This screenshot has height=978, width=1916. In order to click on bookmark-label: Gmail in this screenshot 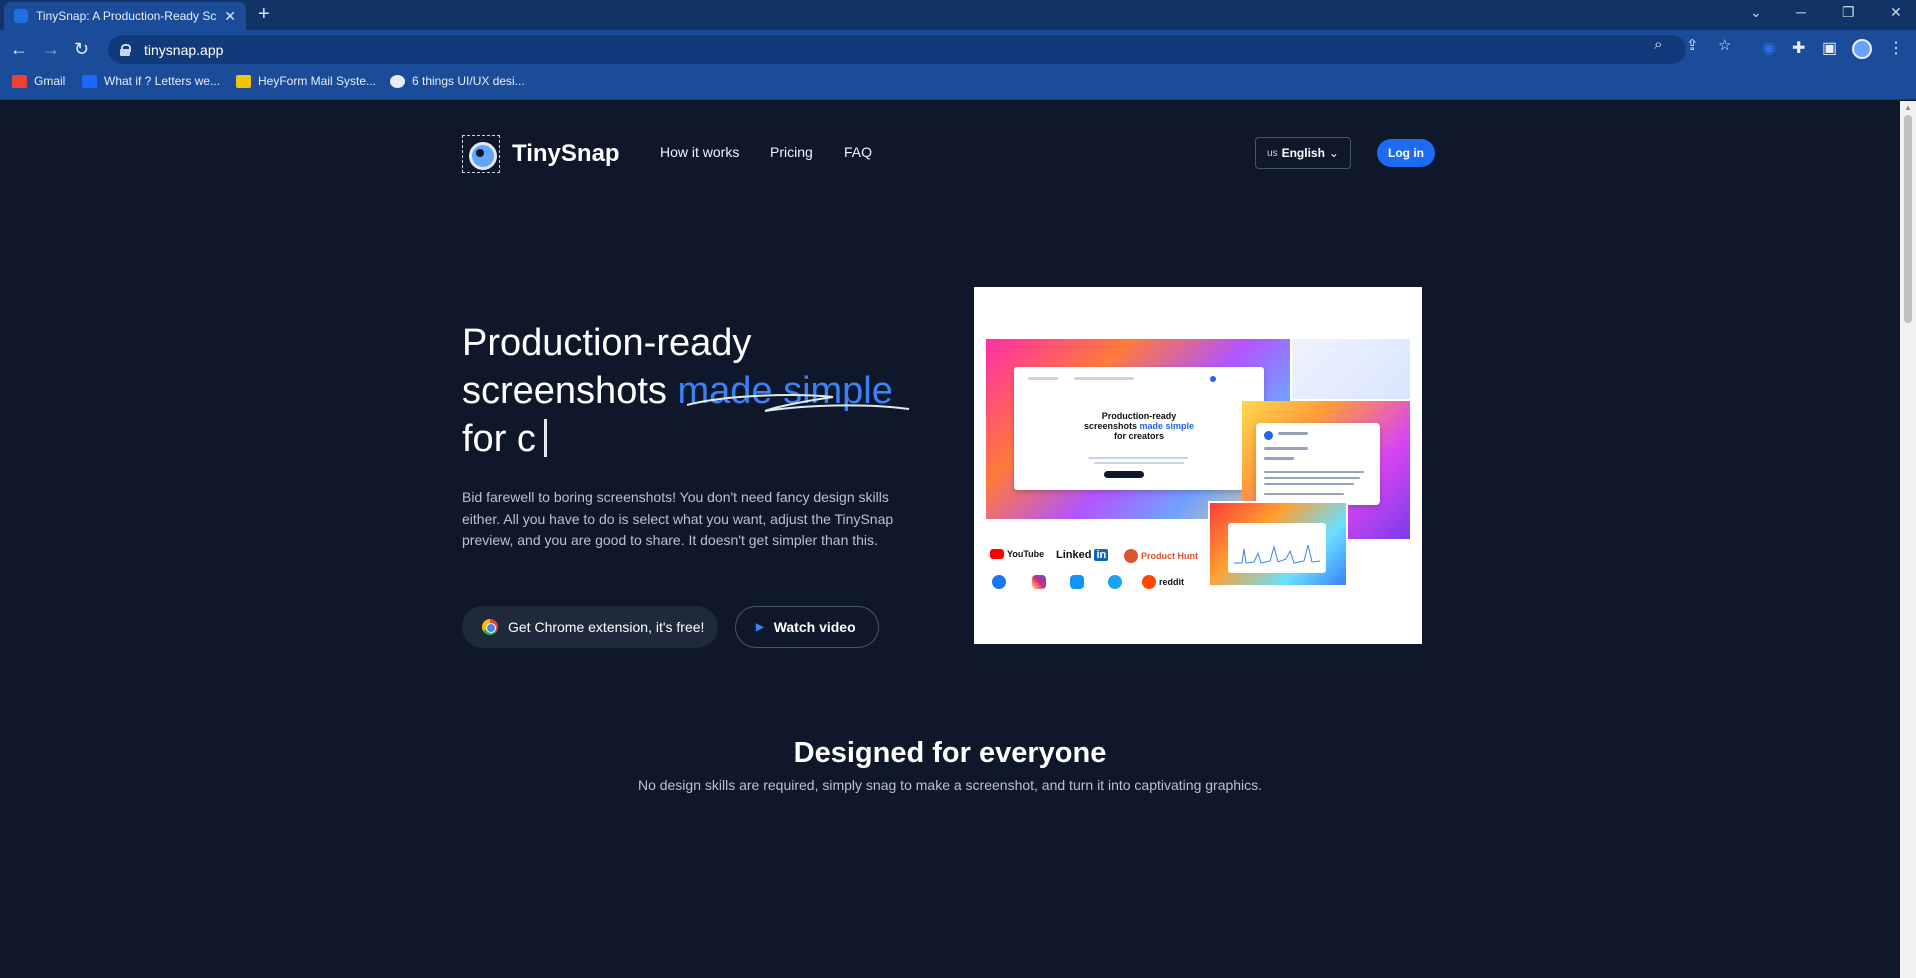, I will do `click(50, 81)`.